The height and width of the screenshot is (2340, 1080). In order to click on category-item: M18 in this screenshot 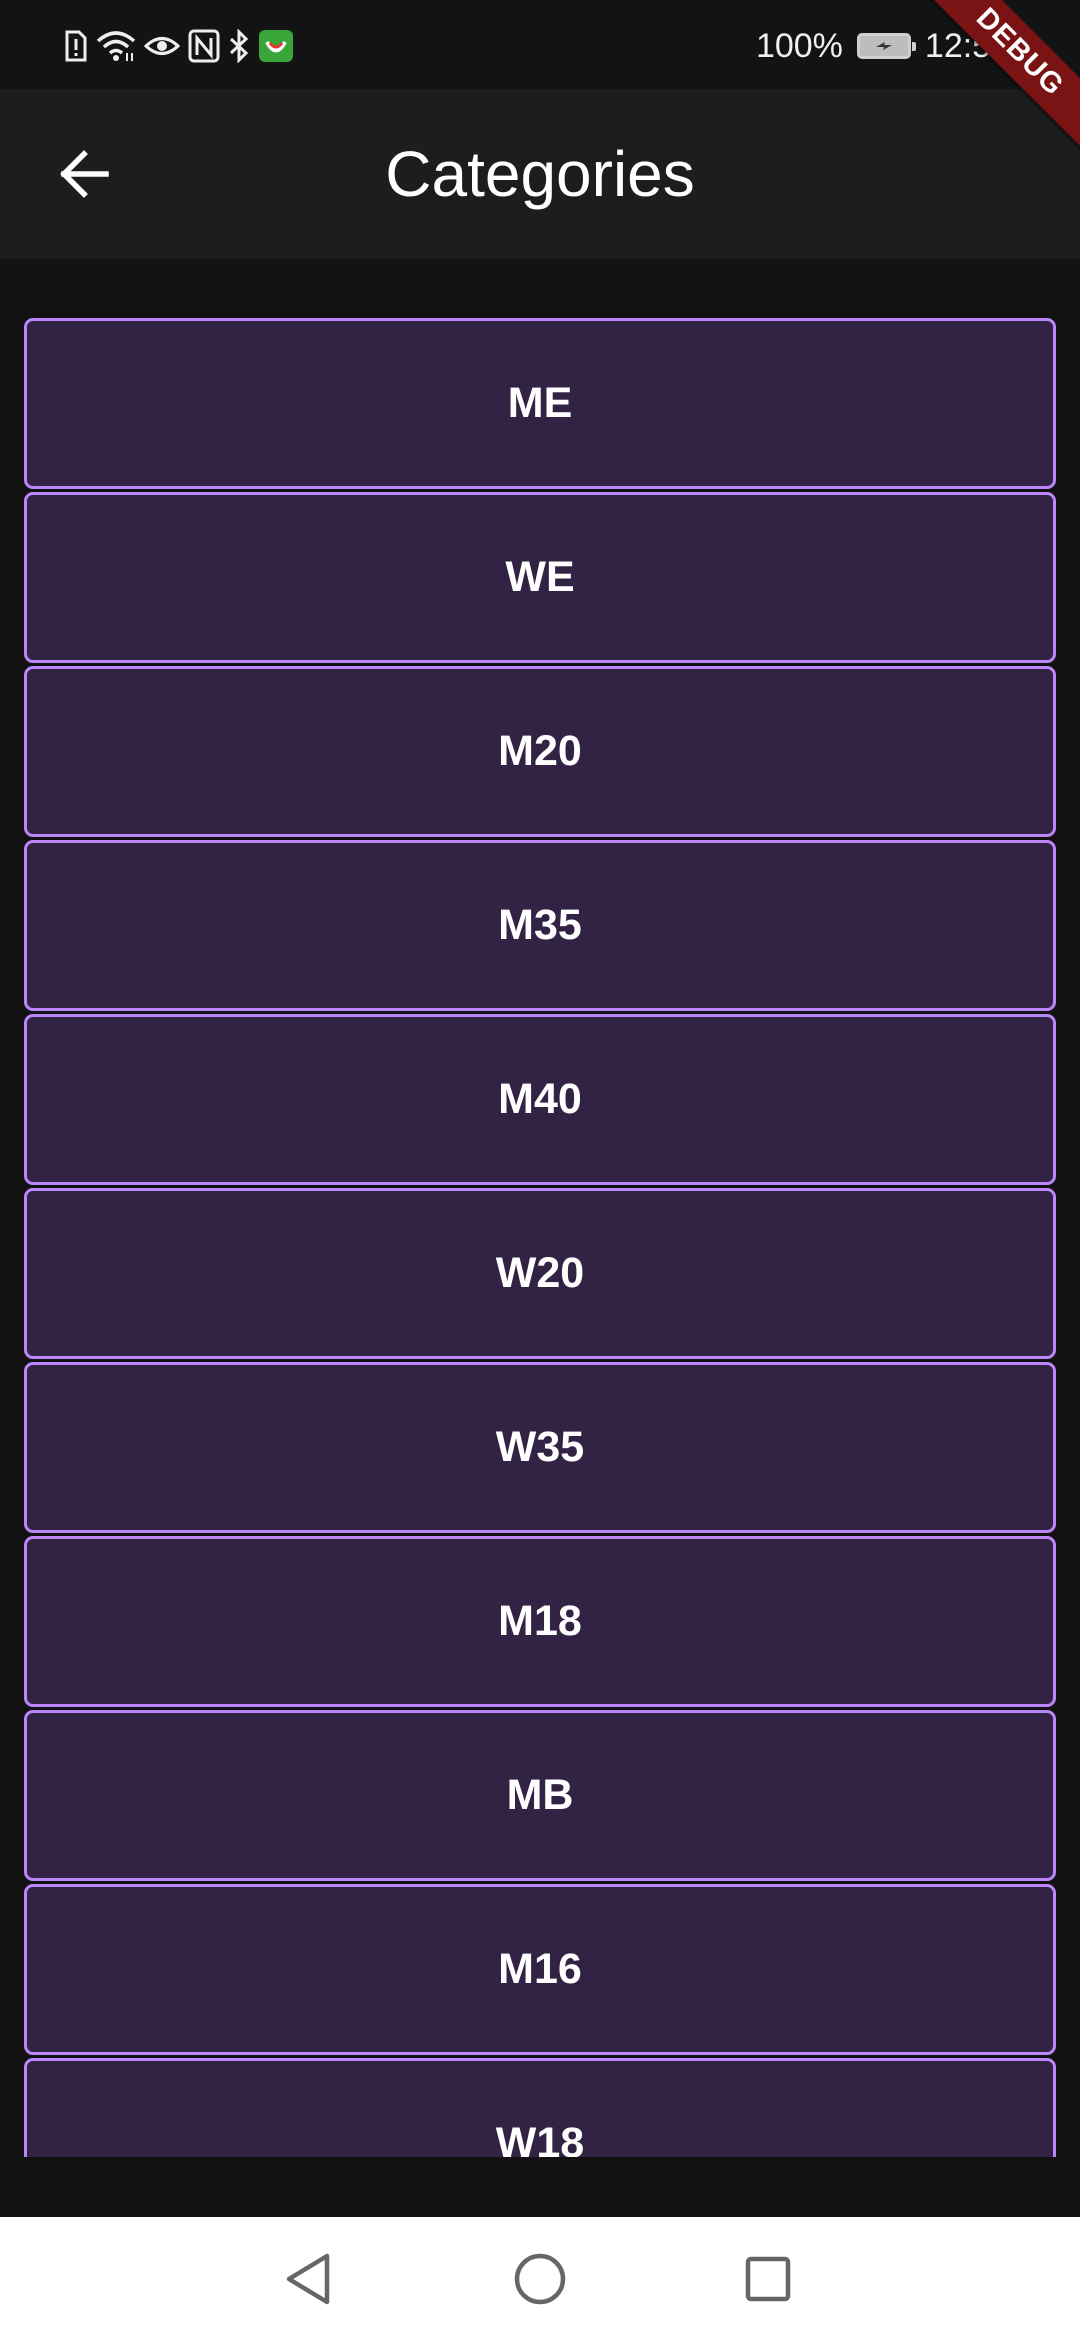, I will do `click(540, 1621)`.